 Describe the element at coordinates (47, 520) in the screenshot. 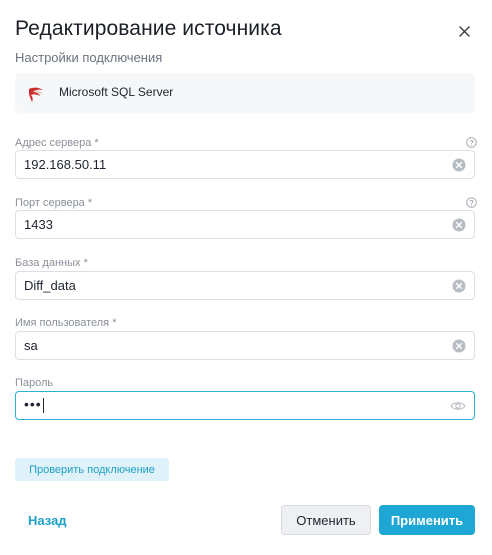

I see `back-link: Назад` at that location.